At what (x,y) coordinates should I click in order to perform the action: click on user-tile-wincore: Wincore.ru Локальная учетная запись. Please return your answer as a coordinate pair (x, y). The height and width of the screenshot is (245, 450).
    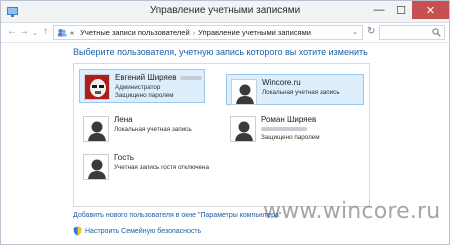
    Looking at the image, I should click on (295, 89).